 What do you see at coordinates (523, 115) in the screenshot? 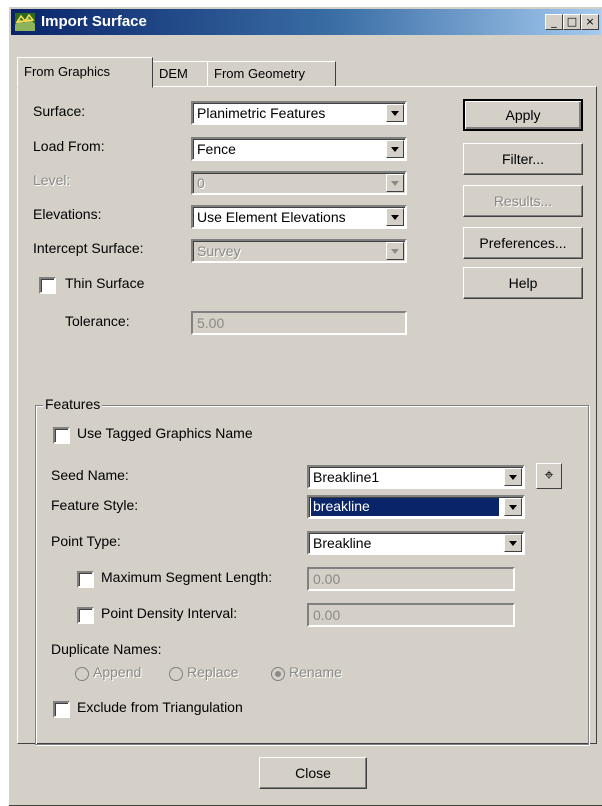
I see `apply-button: Apply` at bounding box center [523, 115].